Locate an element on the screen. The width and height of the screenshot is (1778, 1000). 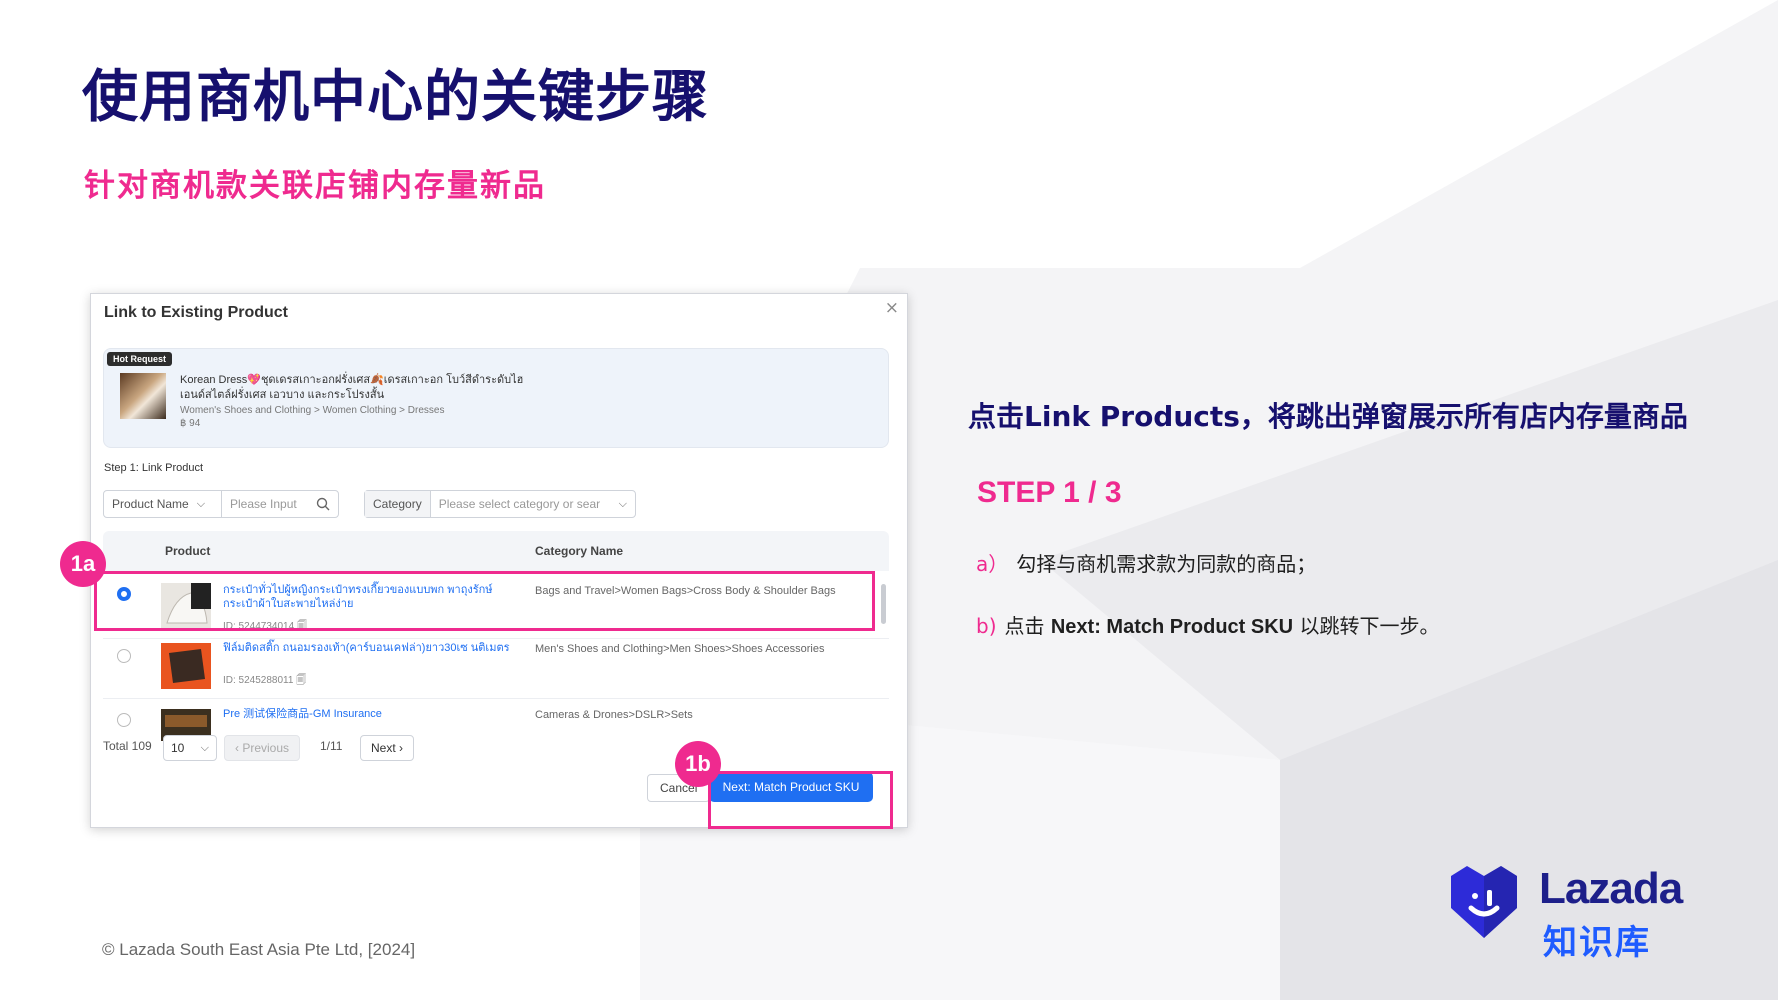
step-counter: STEP 1 / 3 is located at coordinates (1049, 492).